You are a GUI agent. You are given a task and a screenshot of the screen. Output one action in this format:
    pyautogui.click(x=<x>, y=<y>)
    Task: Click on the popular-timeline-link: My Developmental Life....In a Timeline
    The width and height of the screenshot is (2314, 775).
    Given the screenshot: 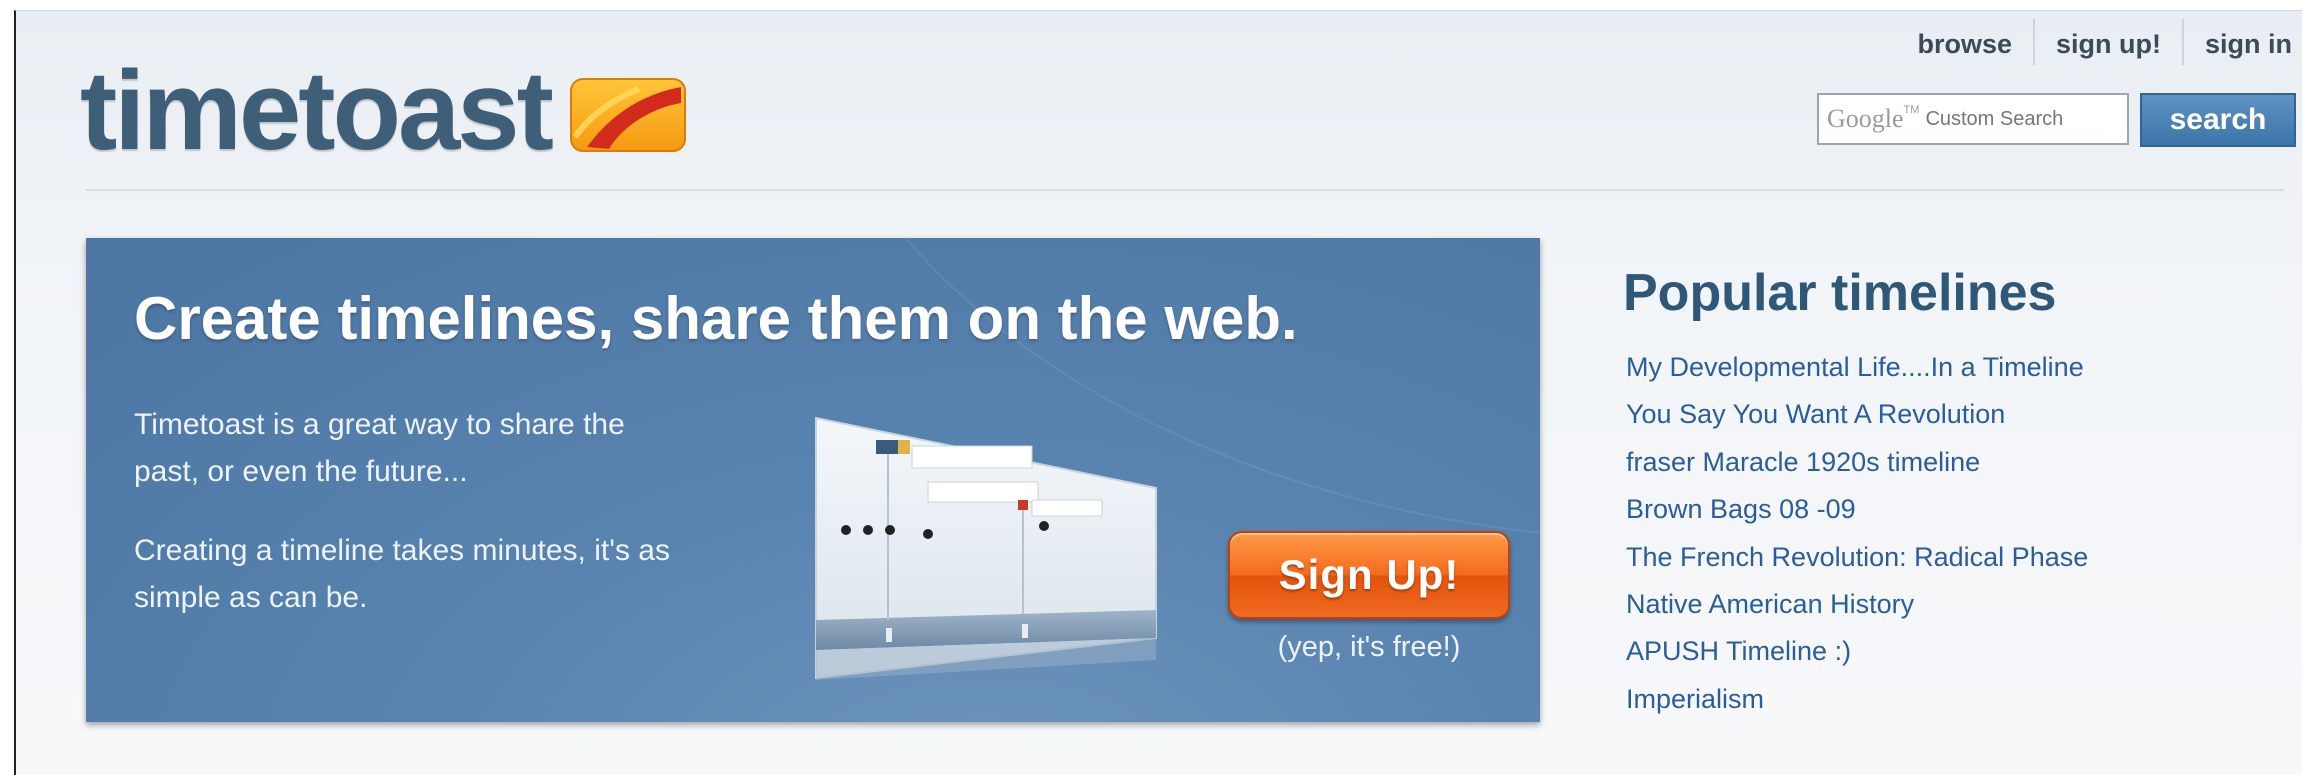 What is the action you would take?
    pyautogui.click(x=1855, y=367)
    